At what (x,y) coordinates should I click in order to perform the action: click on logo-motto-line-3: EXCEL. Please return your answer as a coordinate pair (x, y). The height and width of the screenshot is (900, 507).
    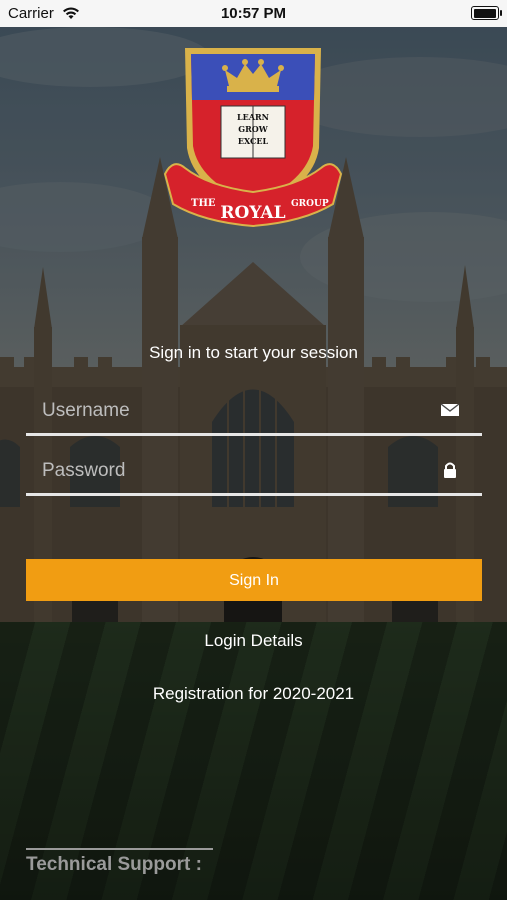
    Looking at the image, I should click on (253, 141).